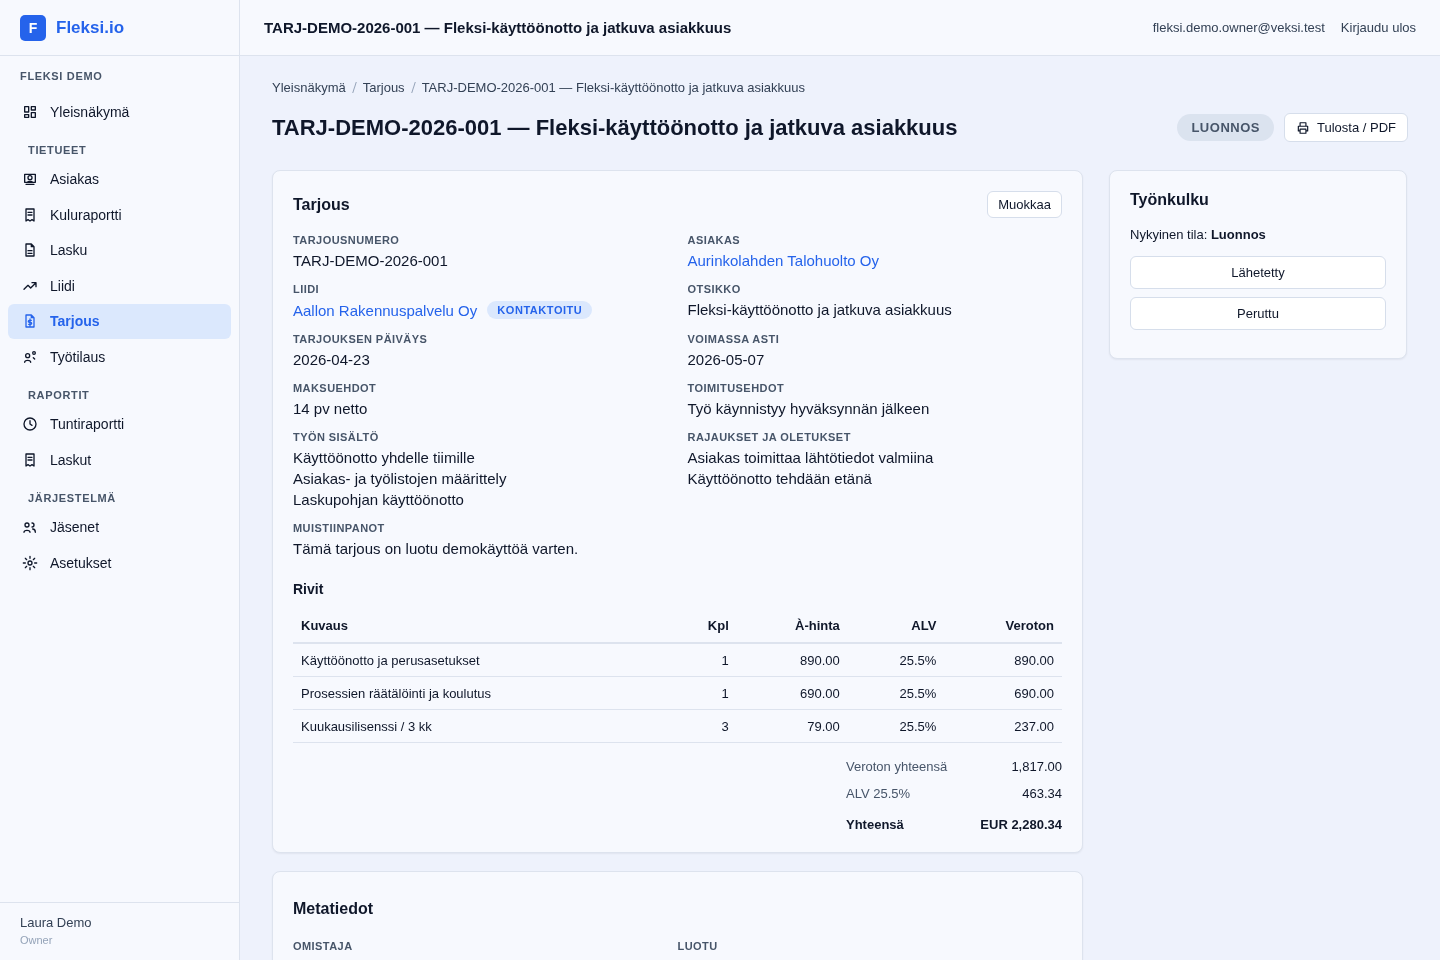  I want to click on dashboard-icon, so click(30, 111).